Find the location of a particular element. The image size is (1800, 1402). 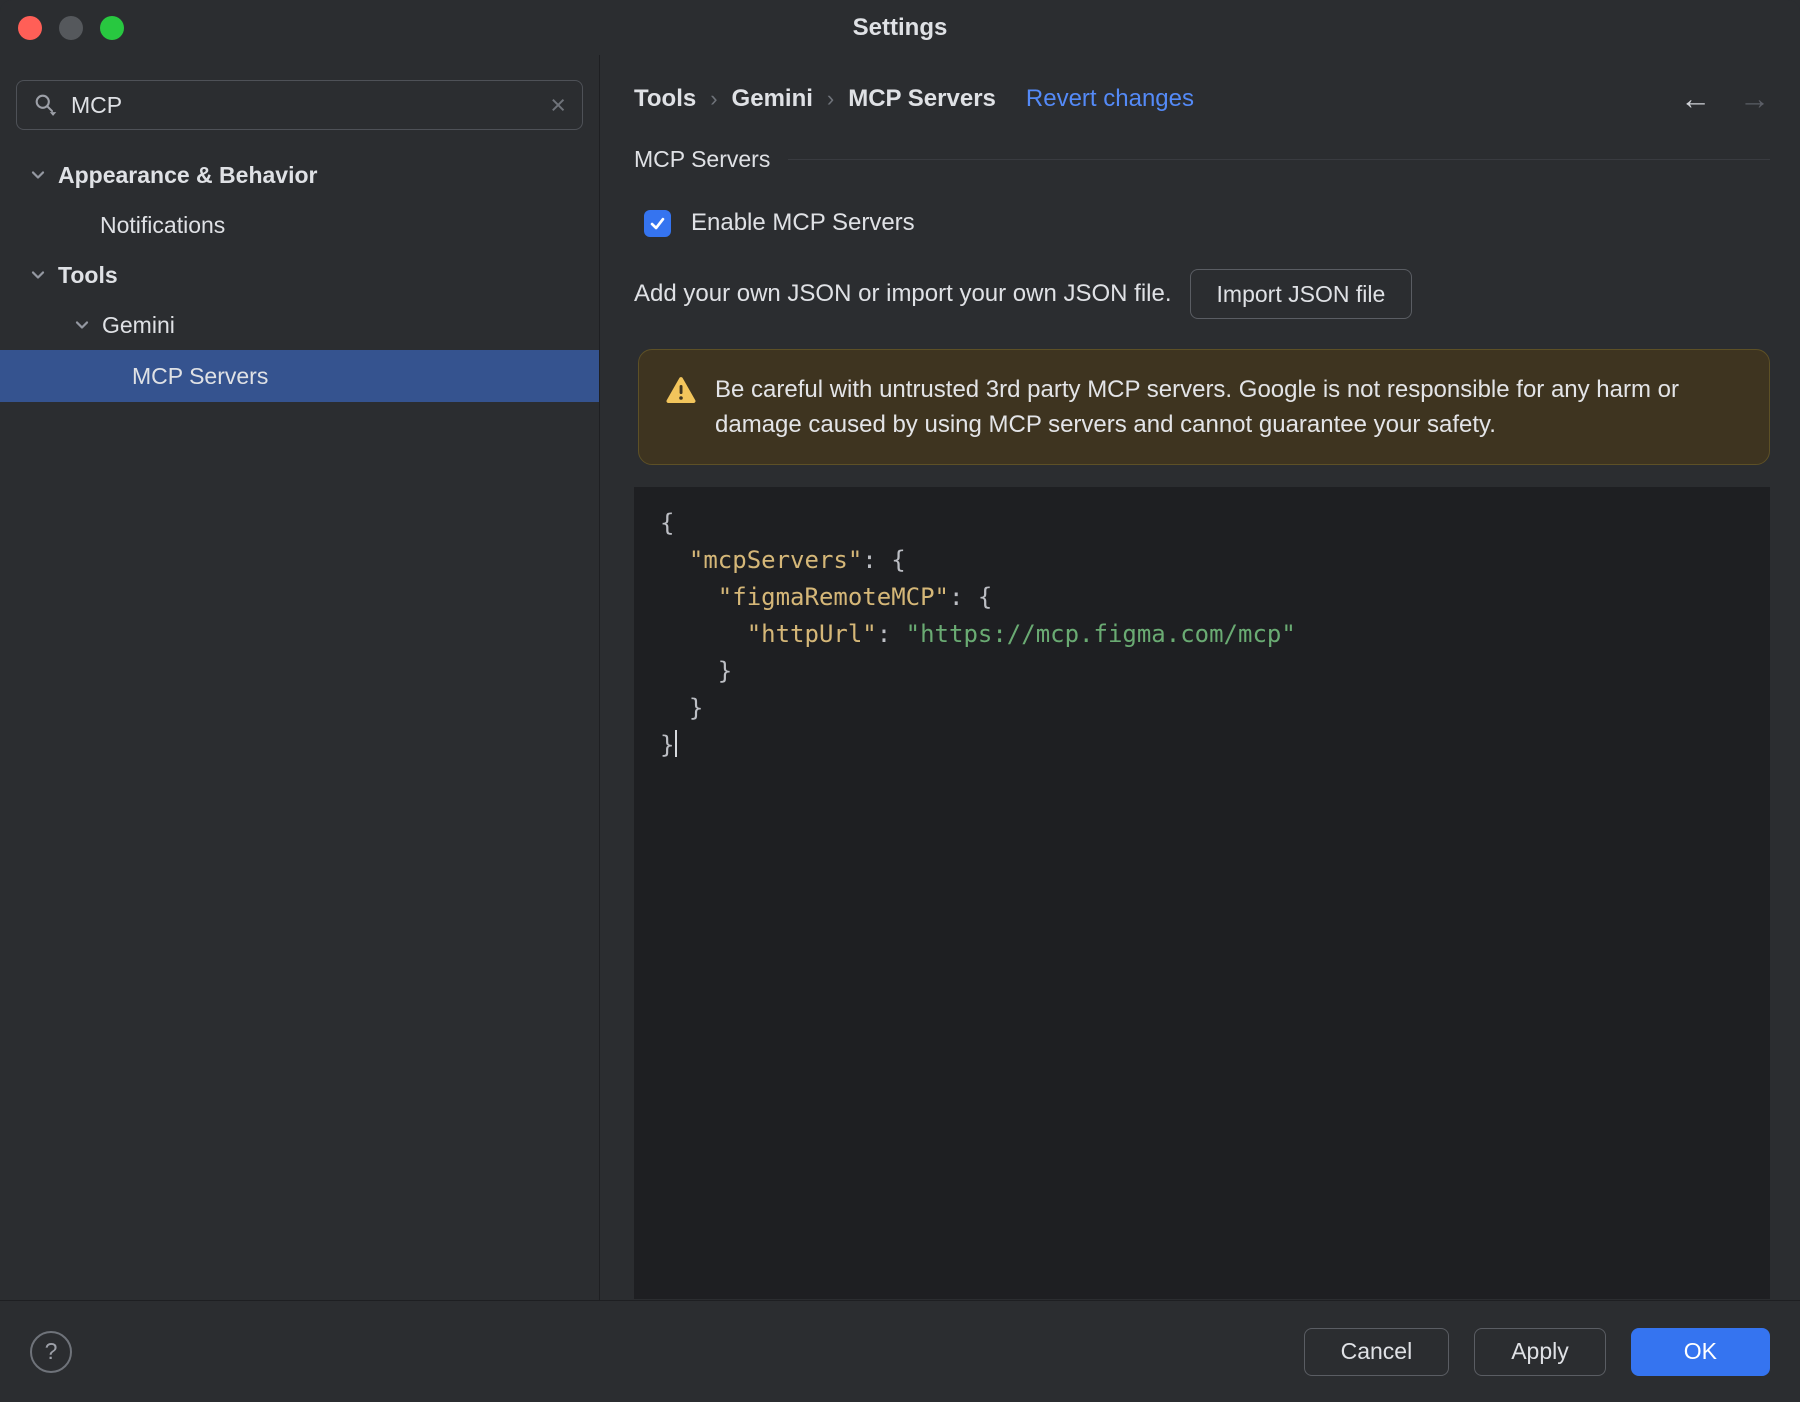

sidebar-item-gemini: Gemini is located at coordinates (299, 325).